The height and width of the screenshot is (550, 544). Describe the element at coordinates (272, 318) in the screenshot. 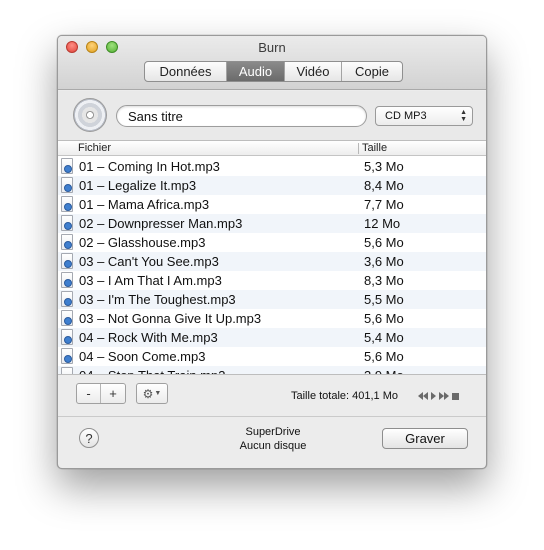

I see `table-row: 03 – Not Gonna Give It Up.mp3 5,6 Mo` at that location.